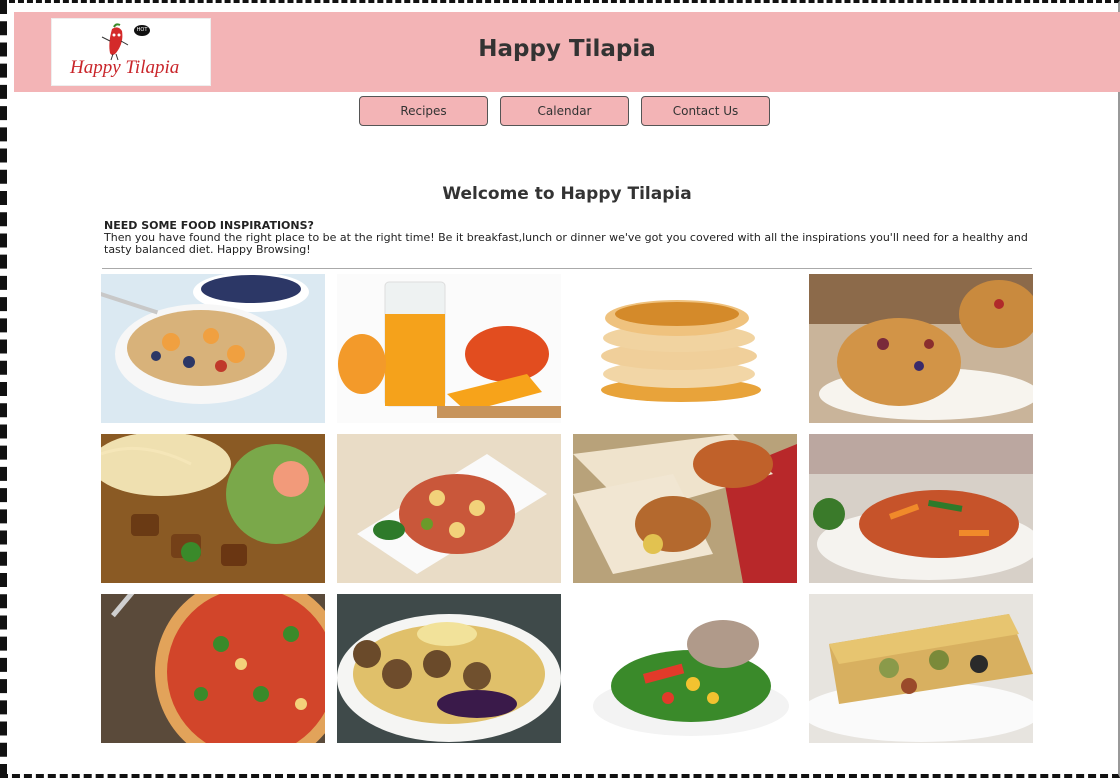  I want to click on gallery-tile-pancakes, so click(685, 348).